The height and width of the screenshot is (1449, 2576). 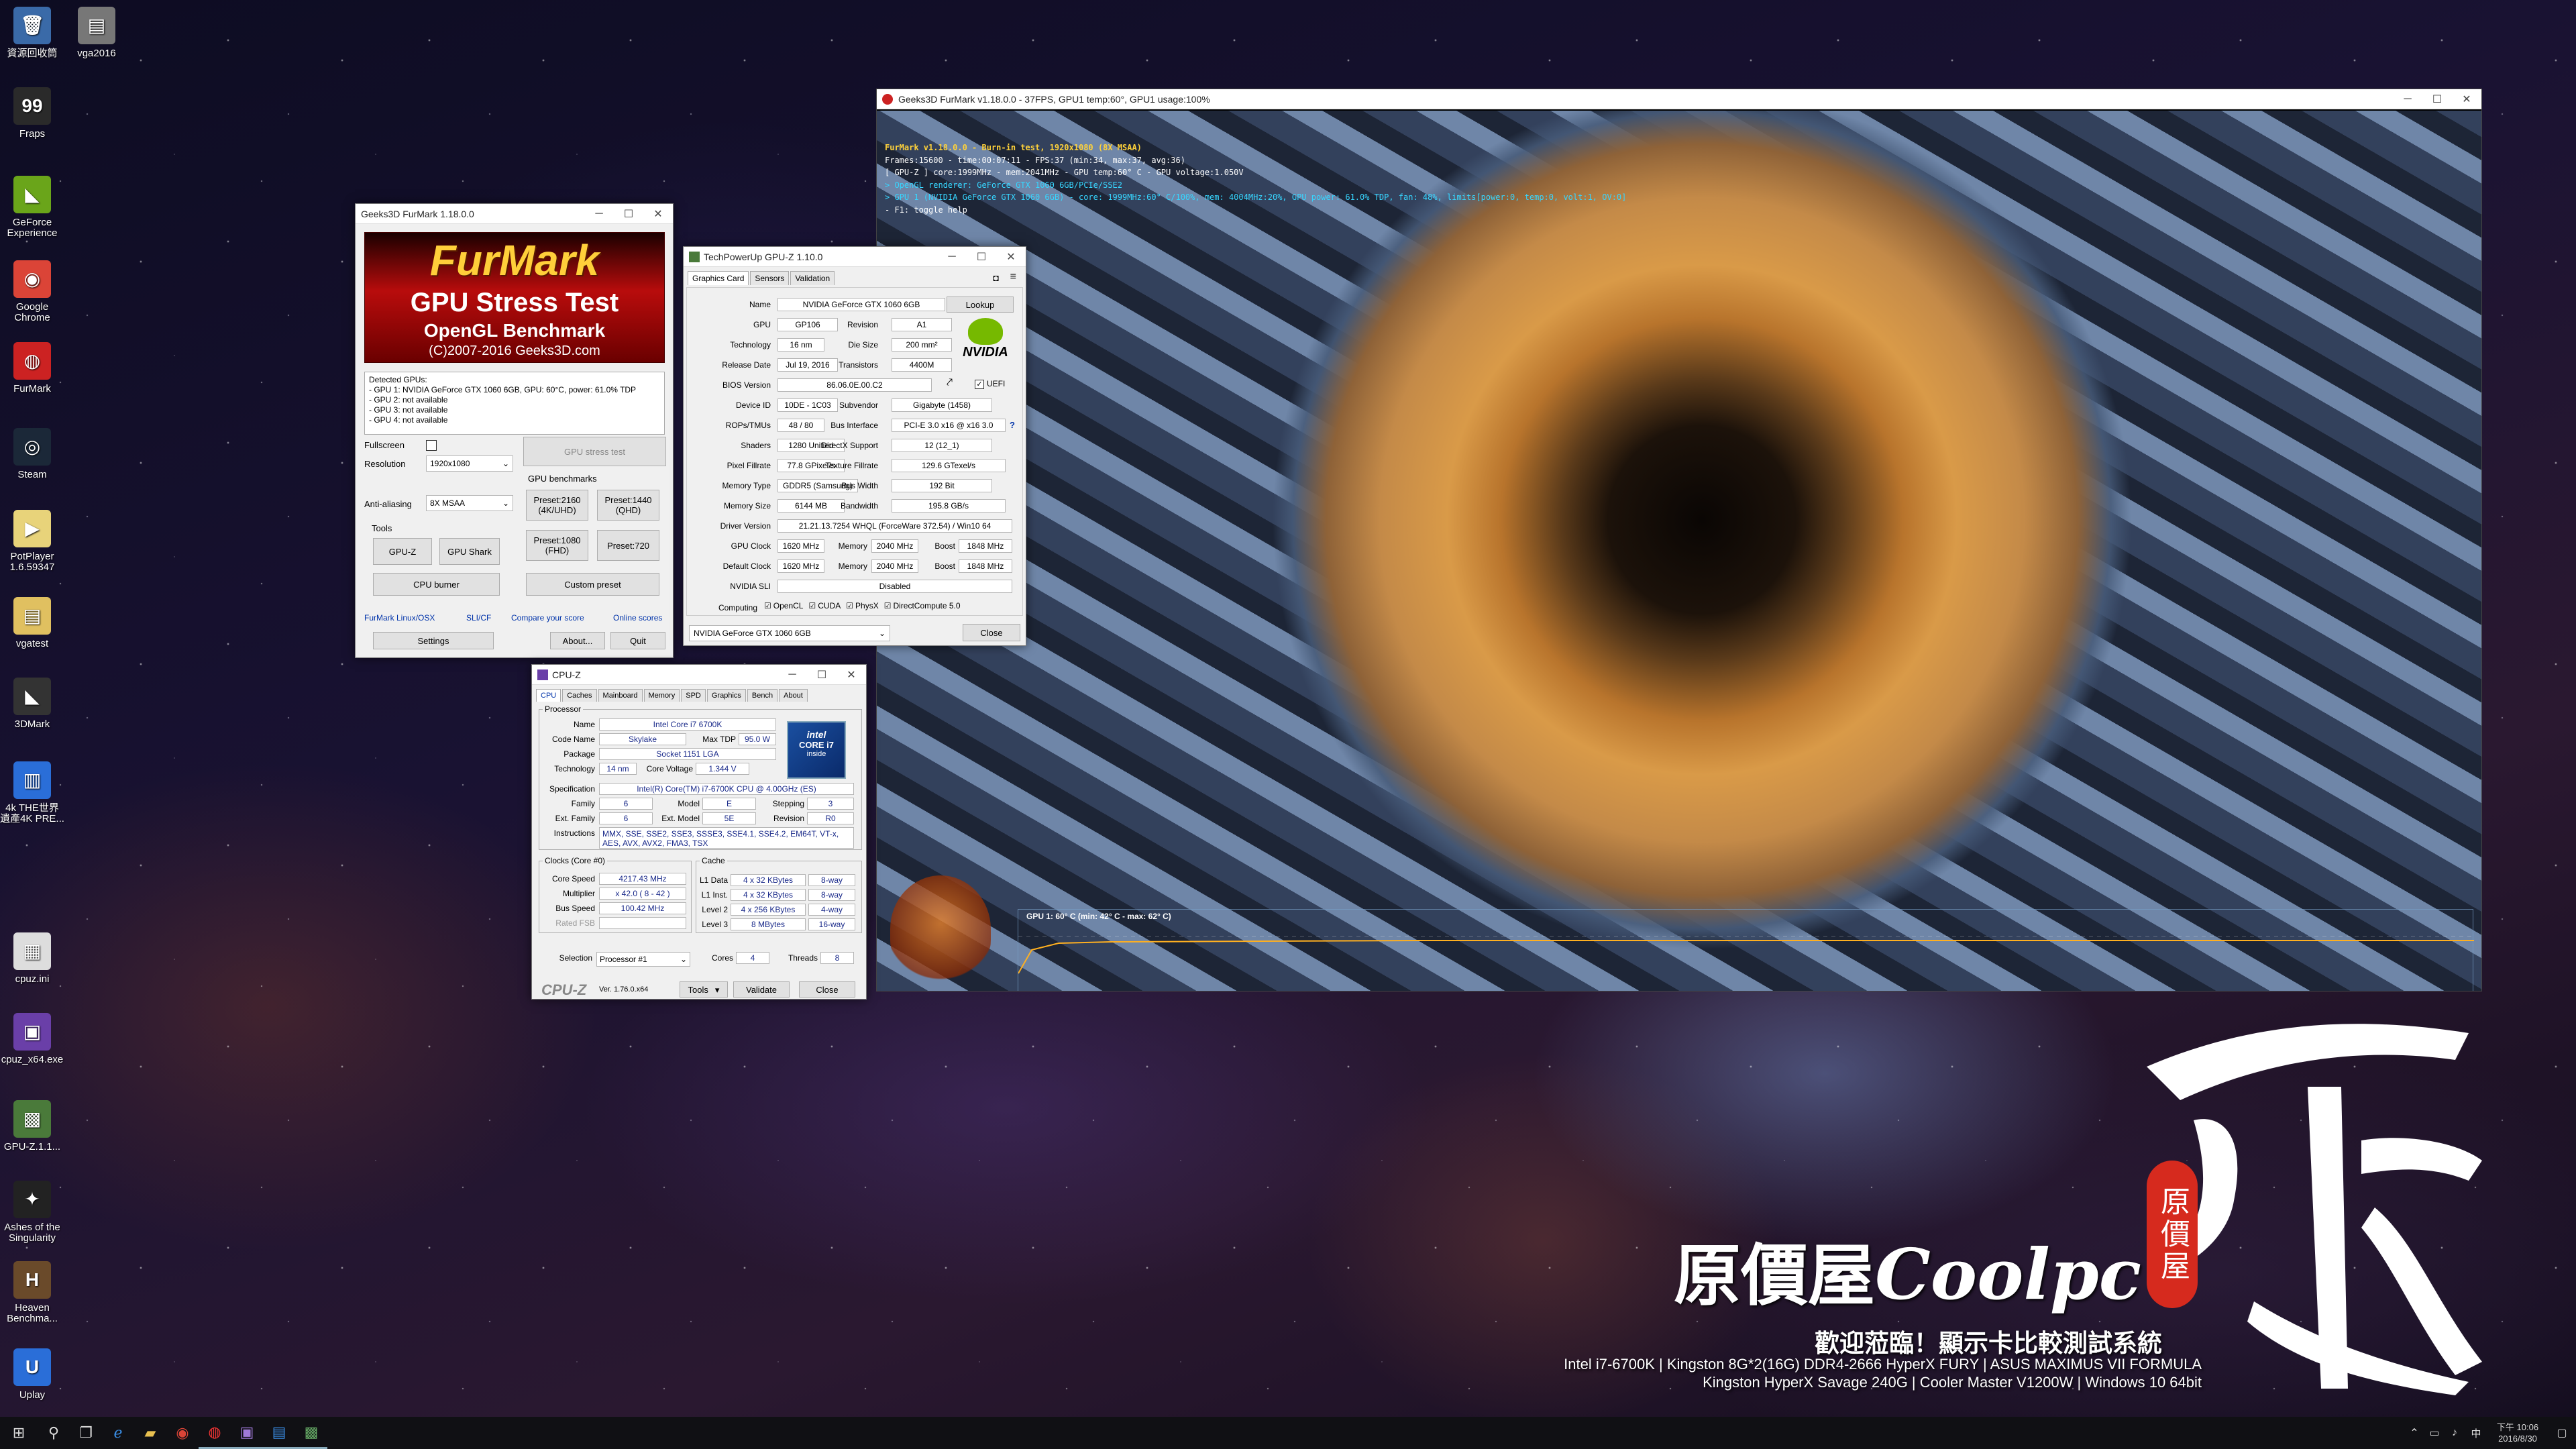 I want to click on task-view-icon: ❐, so click(x=86, y=1433).